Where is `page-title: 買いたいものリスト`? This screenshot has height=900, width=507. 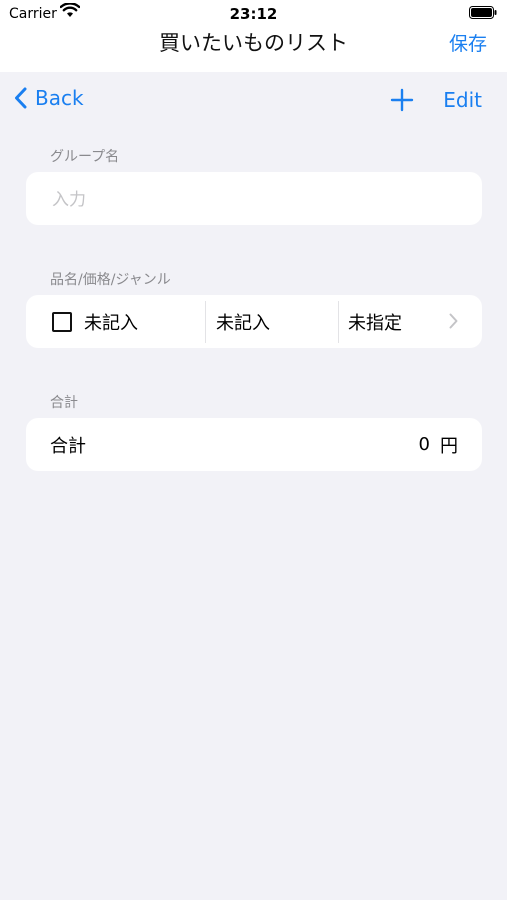
page-title: 買いたいものリスト is located at coordinates (253, 43).